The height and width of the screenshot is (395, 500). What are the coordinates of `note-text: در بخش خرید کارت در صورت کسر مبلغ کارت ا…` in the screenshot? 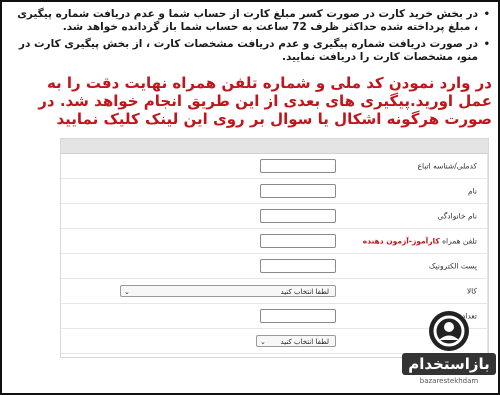 It's located at (247, 20).